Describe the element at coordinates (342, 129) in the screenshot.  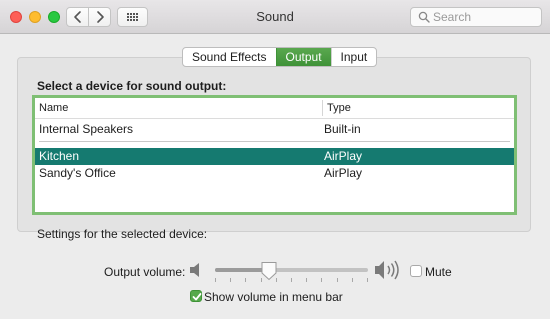
I see `device-type: Built-in` at that location.